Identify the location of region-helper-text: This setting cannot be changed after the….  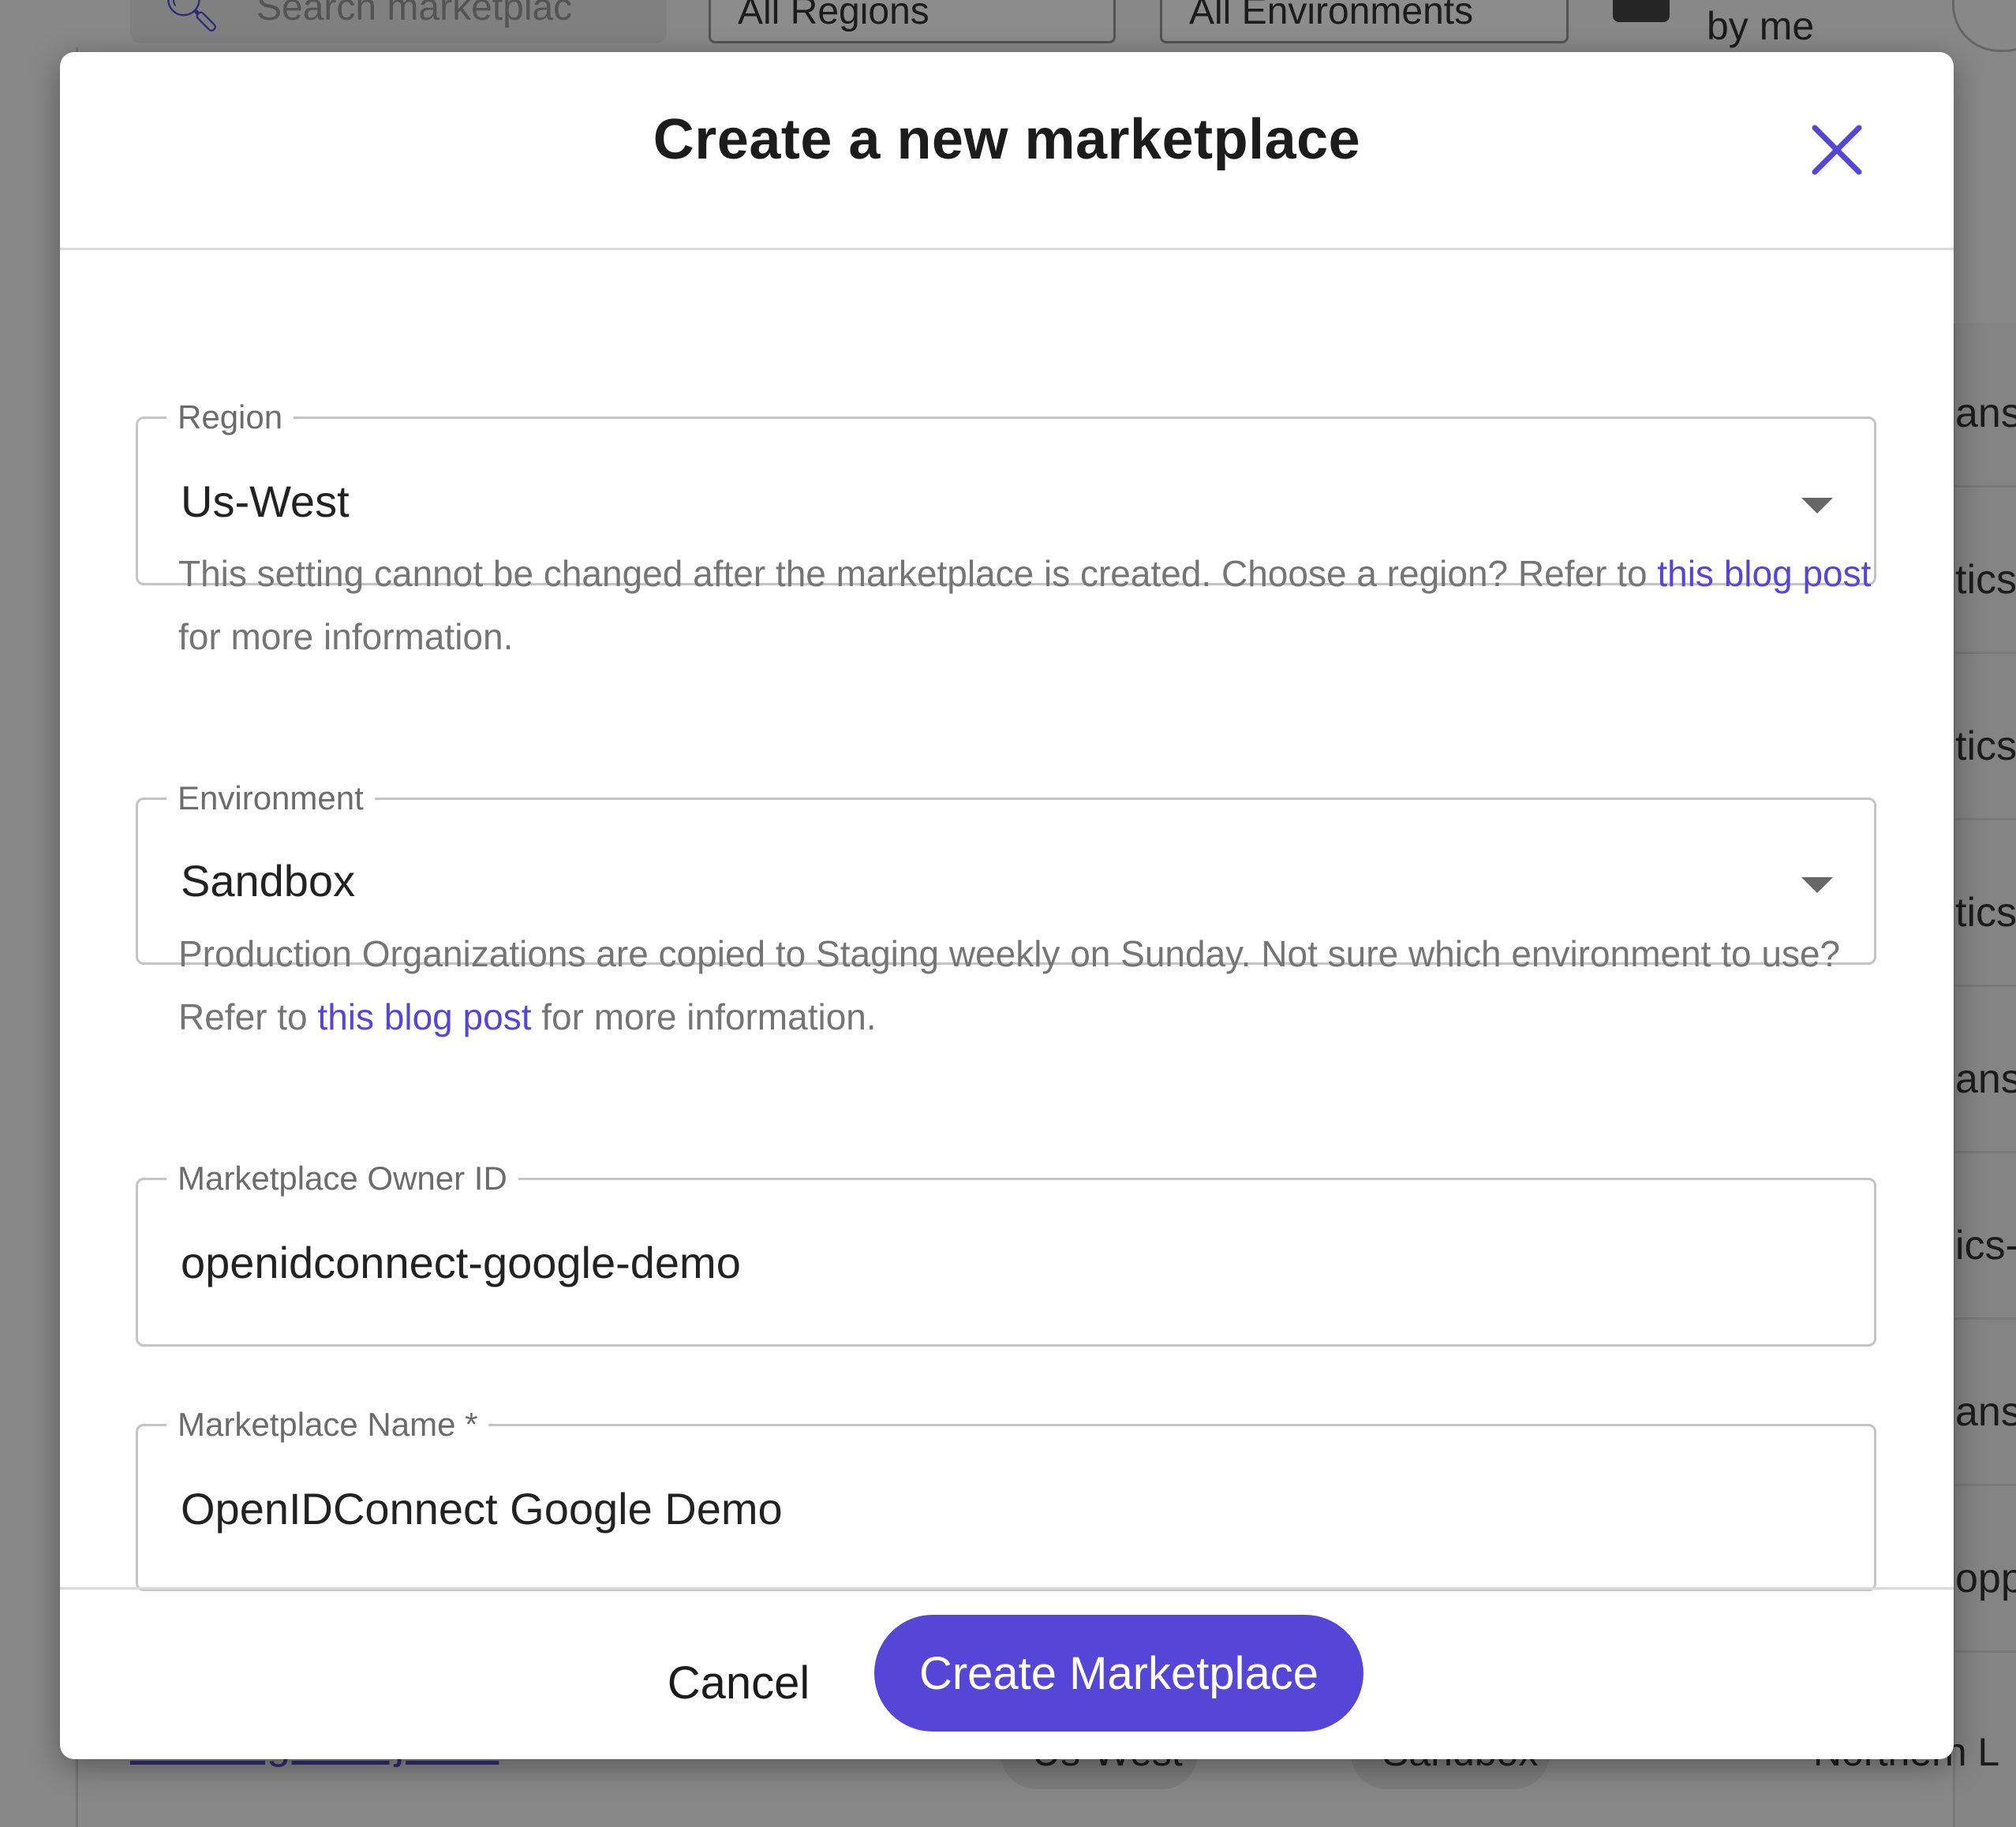
(1030, 605).